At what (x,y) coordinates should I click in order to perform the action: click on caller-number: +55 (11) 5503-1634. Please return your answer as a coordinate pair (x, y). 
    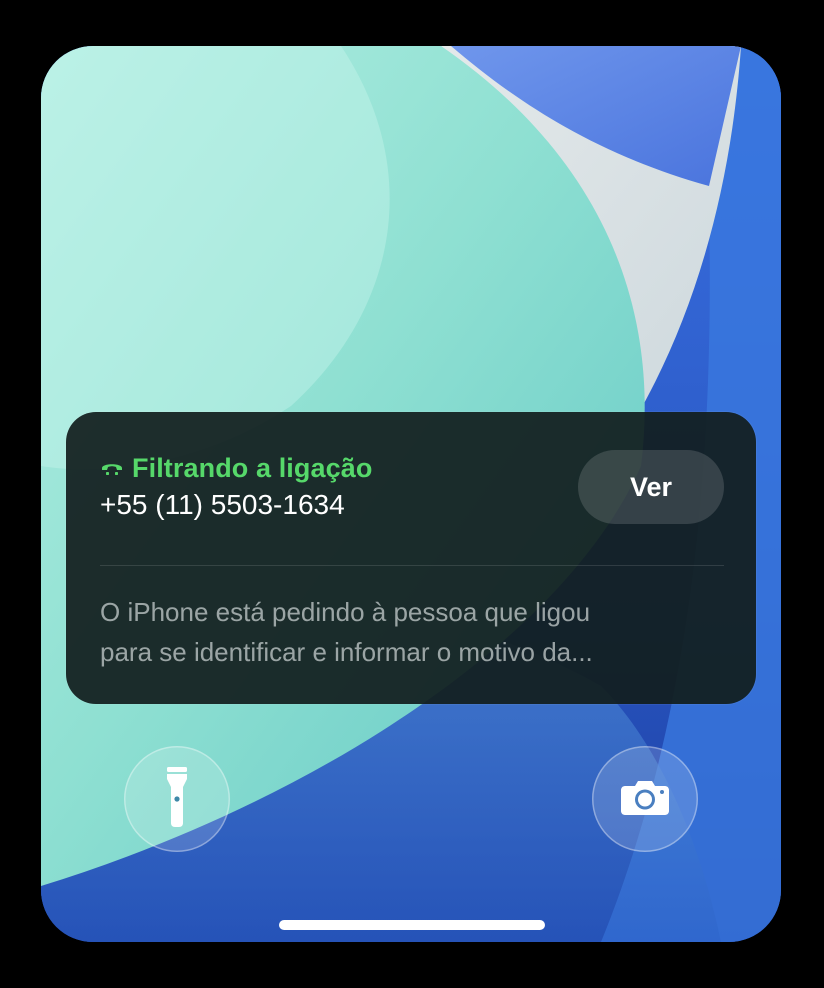
    Looking at the image, I should click on (222, 504).